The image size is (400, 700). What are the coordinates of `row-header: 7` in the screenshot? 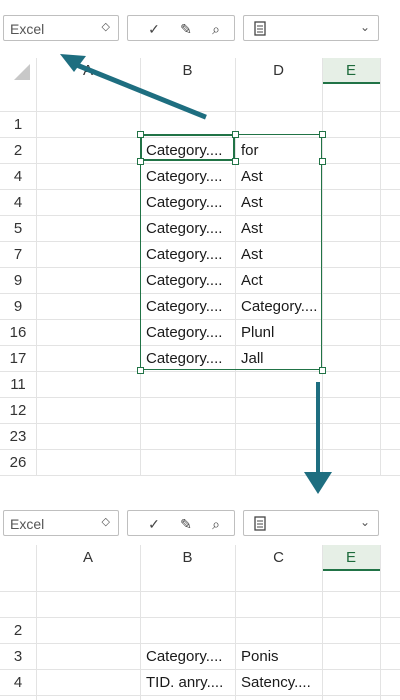 It's located at (18, 255).